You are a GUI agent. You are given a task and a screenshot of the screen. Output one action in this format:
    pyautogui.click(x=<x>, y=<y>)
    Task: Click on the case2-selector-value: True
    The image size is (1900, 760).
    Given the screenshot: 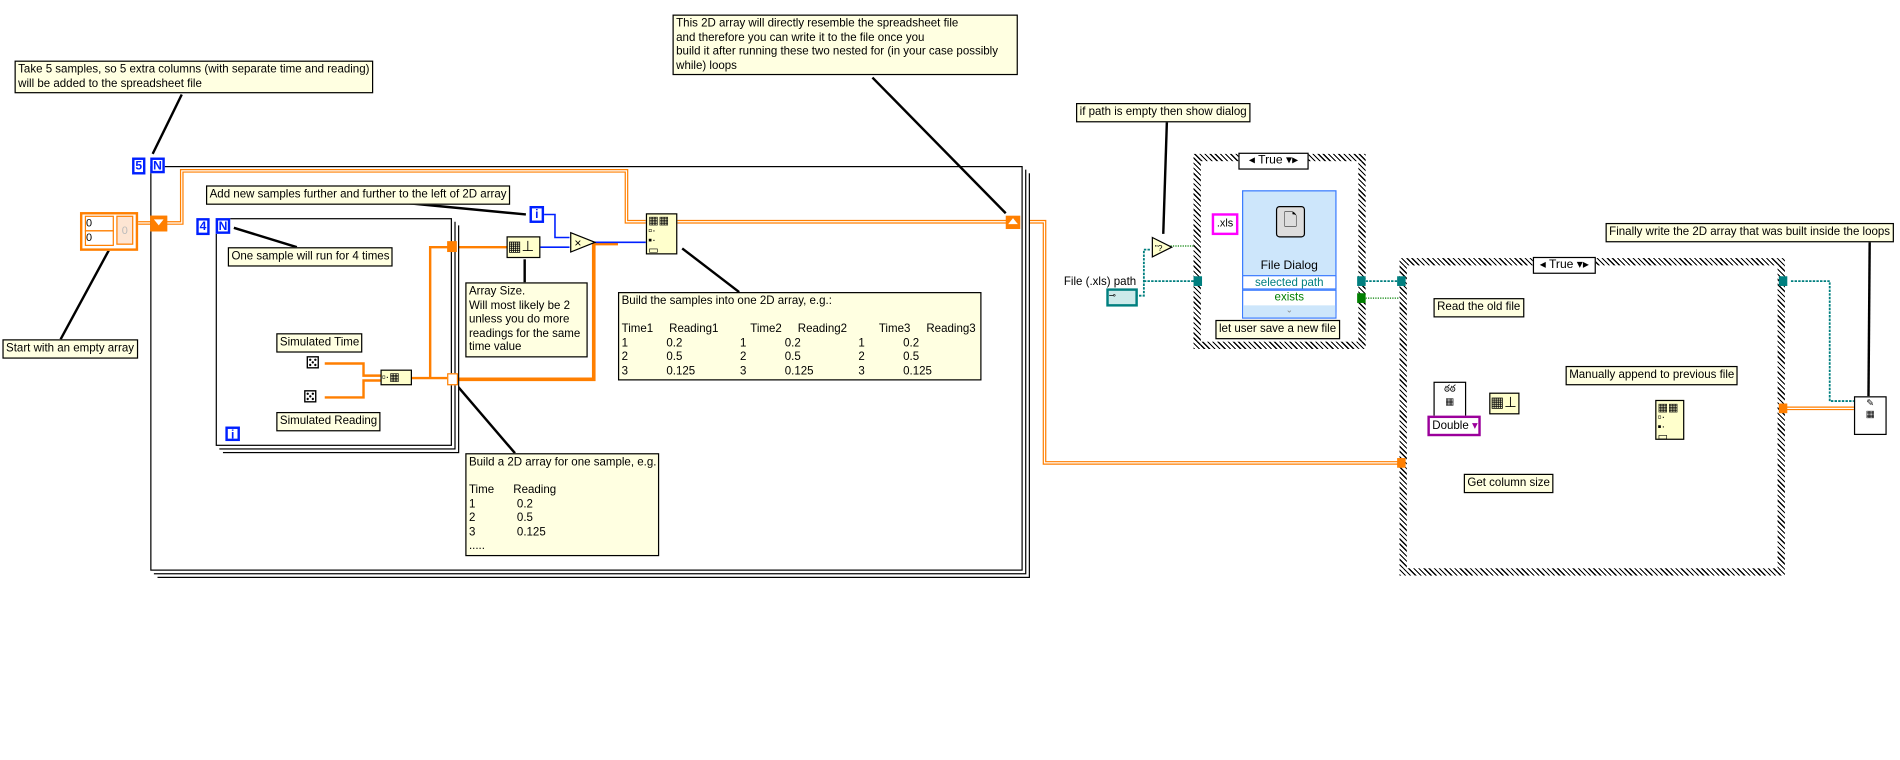 What is the action you would take?
    pyautogui.click(x=1561, y=265)
    